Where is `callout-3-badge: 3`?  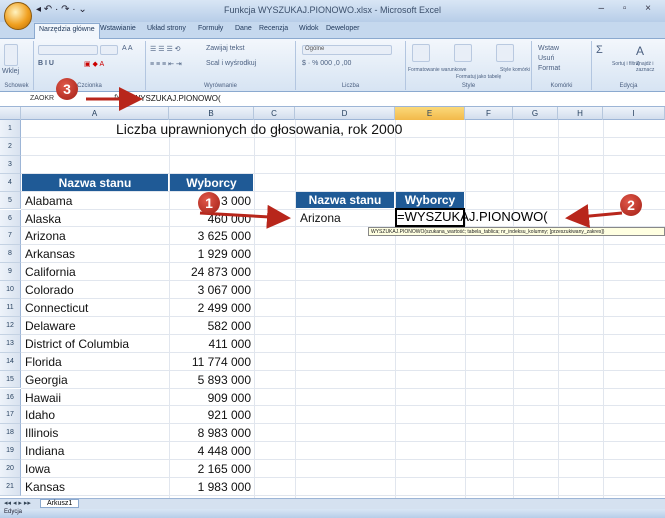
callout-3-badge: 3 is located at coordinates (67, 89).